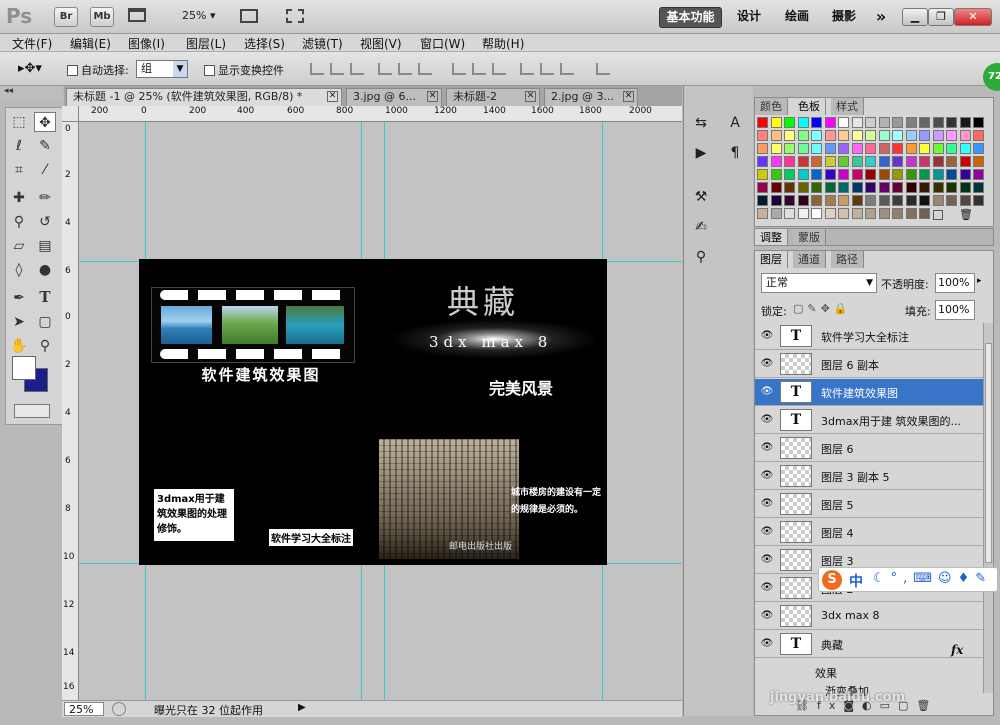  Describe the element at coordinates (869, 336) in the screenshot. I see `layer-row: 👁 T 软件学习大全标注` at that location.